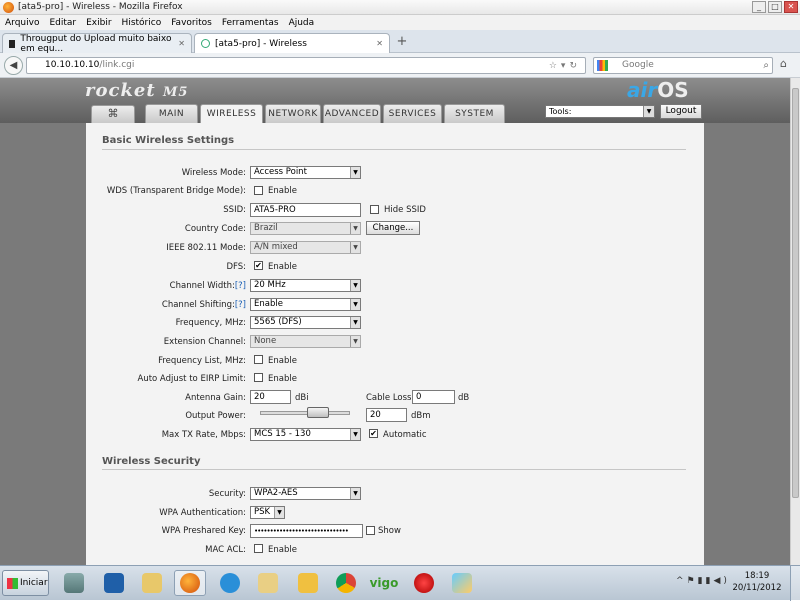  I want to click on wpa-key-input: ••••••••••••••••••••••••••••••, so click(306, 531).